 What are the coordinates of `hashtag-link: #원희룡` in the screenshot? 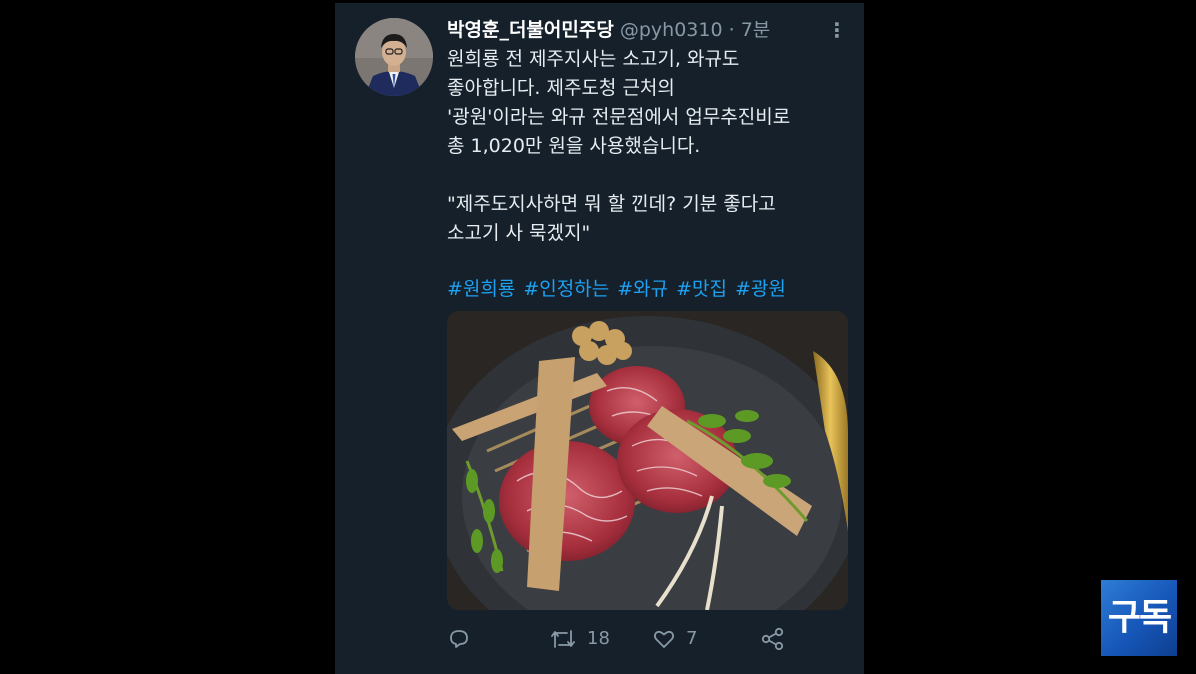 It's located at (481, 289).